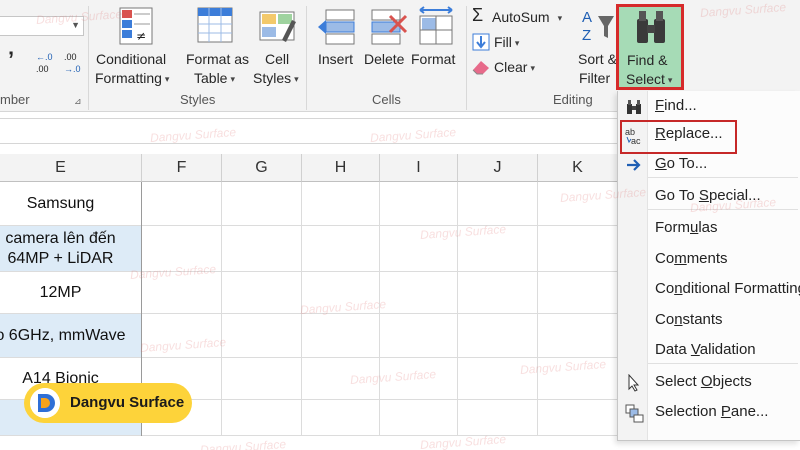 The width and height of the screenshot is (800, 450). What do you see at coordinates (634, 382) in the screenshot?
I see `cursor-icon` at bounding box center [634, 382].